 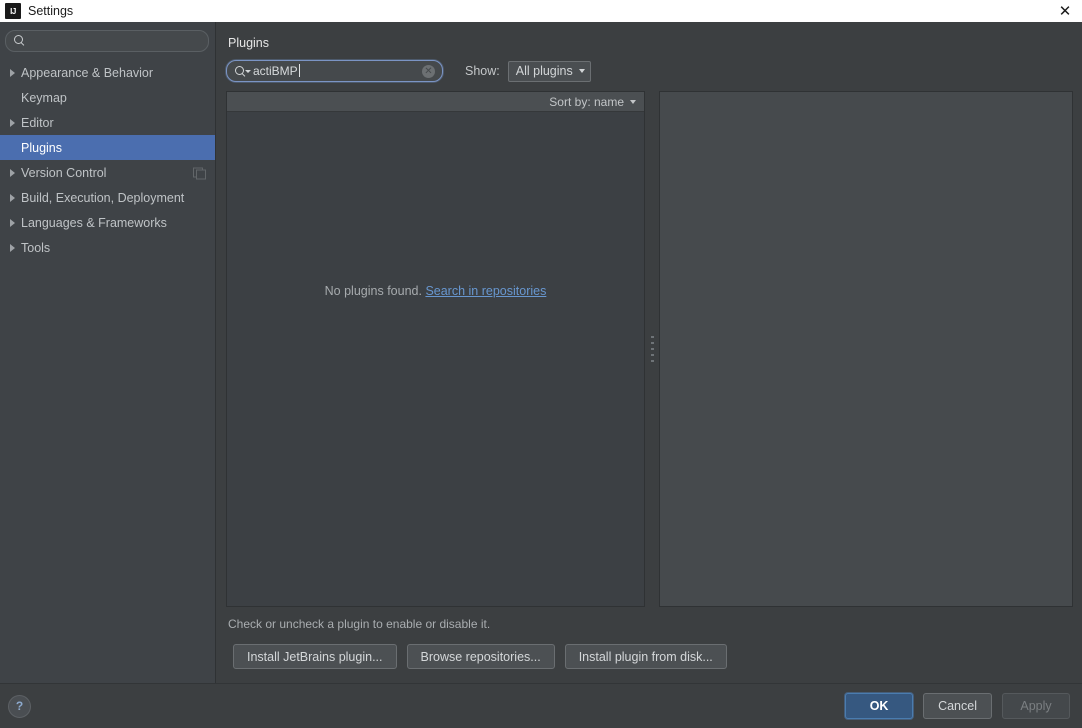 What do you see at coordinates (957, 706) in the screenshot?
I see `cancel-button: Cancel` at bounding box center [957, 706].